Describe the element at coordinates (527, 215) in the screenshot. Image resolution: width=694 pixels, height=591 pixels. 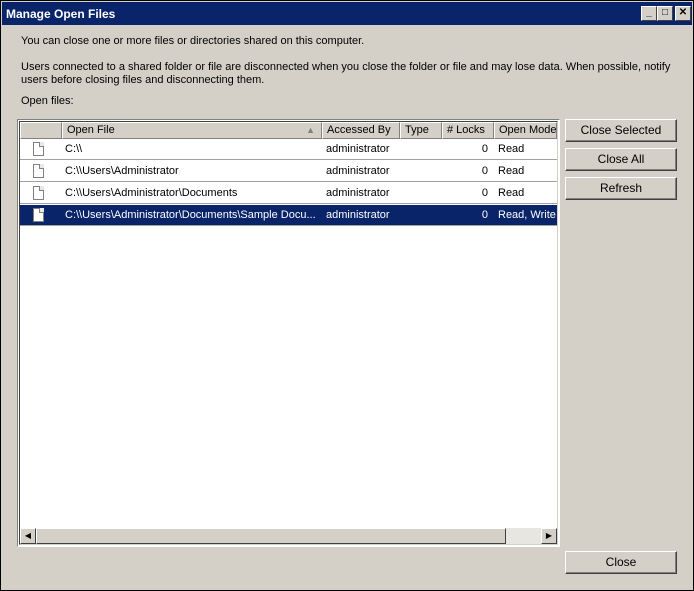
I see `cell-open-mode: Read, Write` at that location.